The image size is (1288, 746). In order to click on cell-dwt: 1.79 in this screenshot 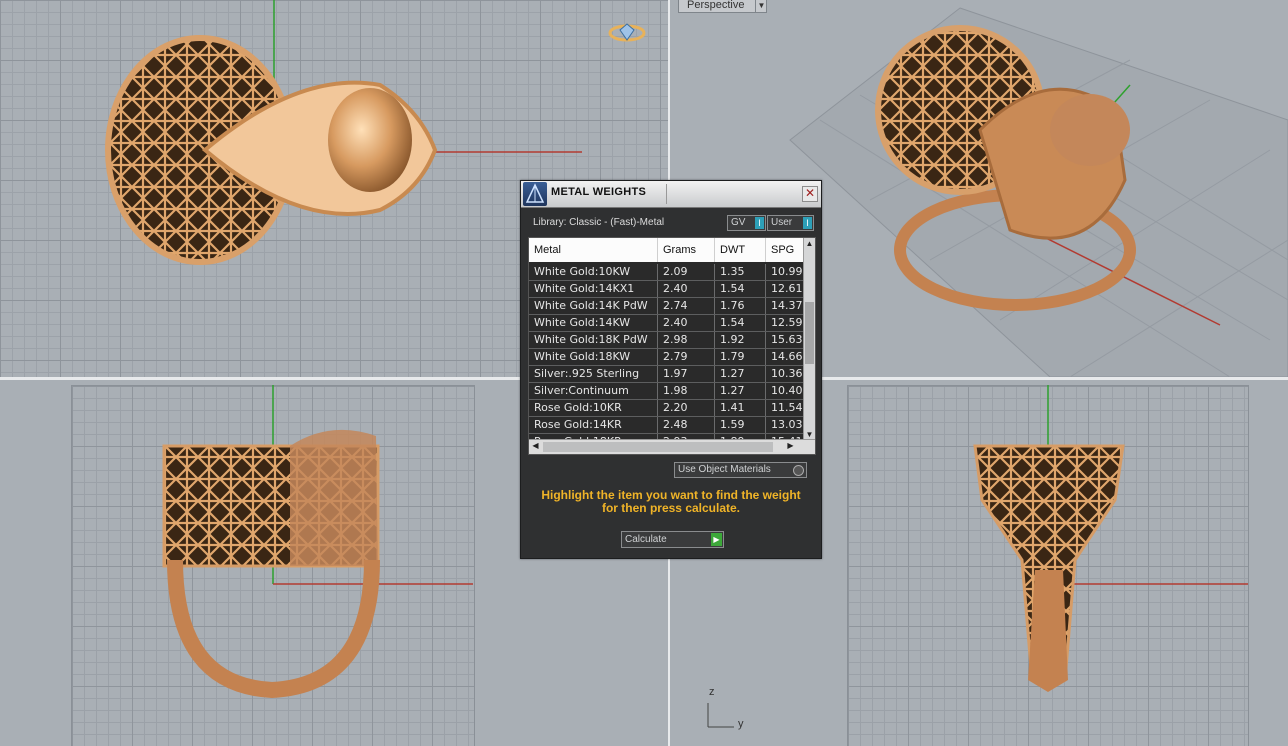, I will do `click(740, 357)`.